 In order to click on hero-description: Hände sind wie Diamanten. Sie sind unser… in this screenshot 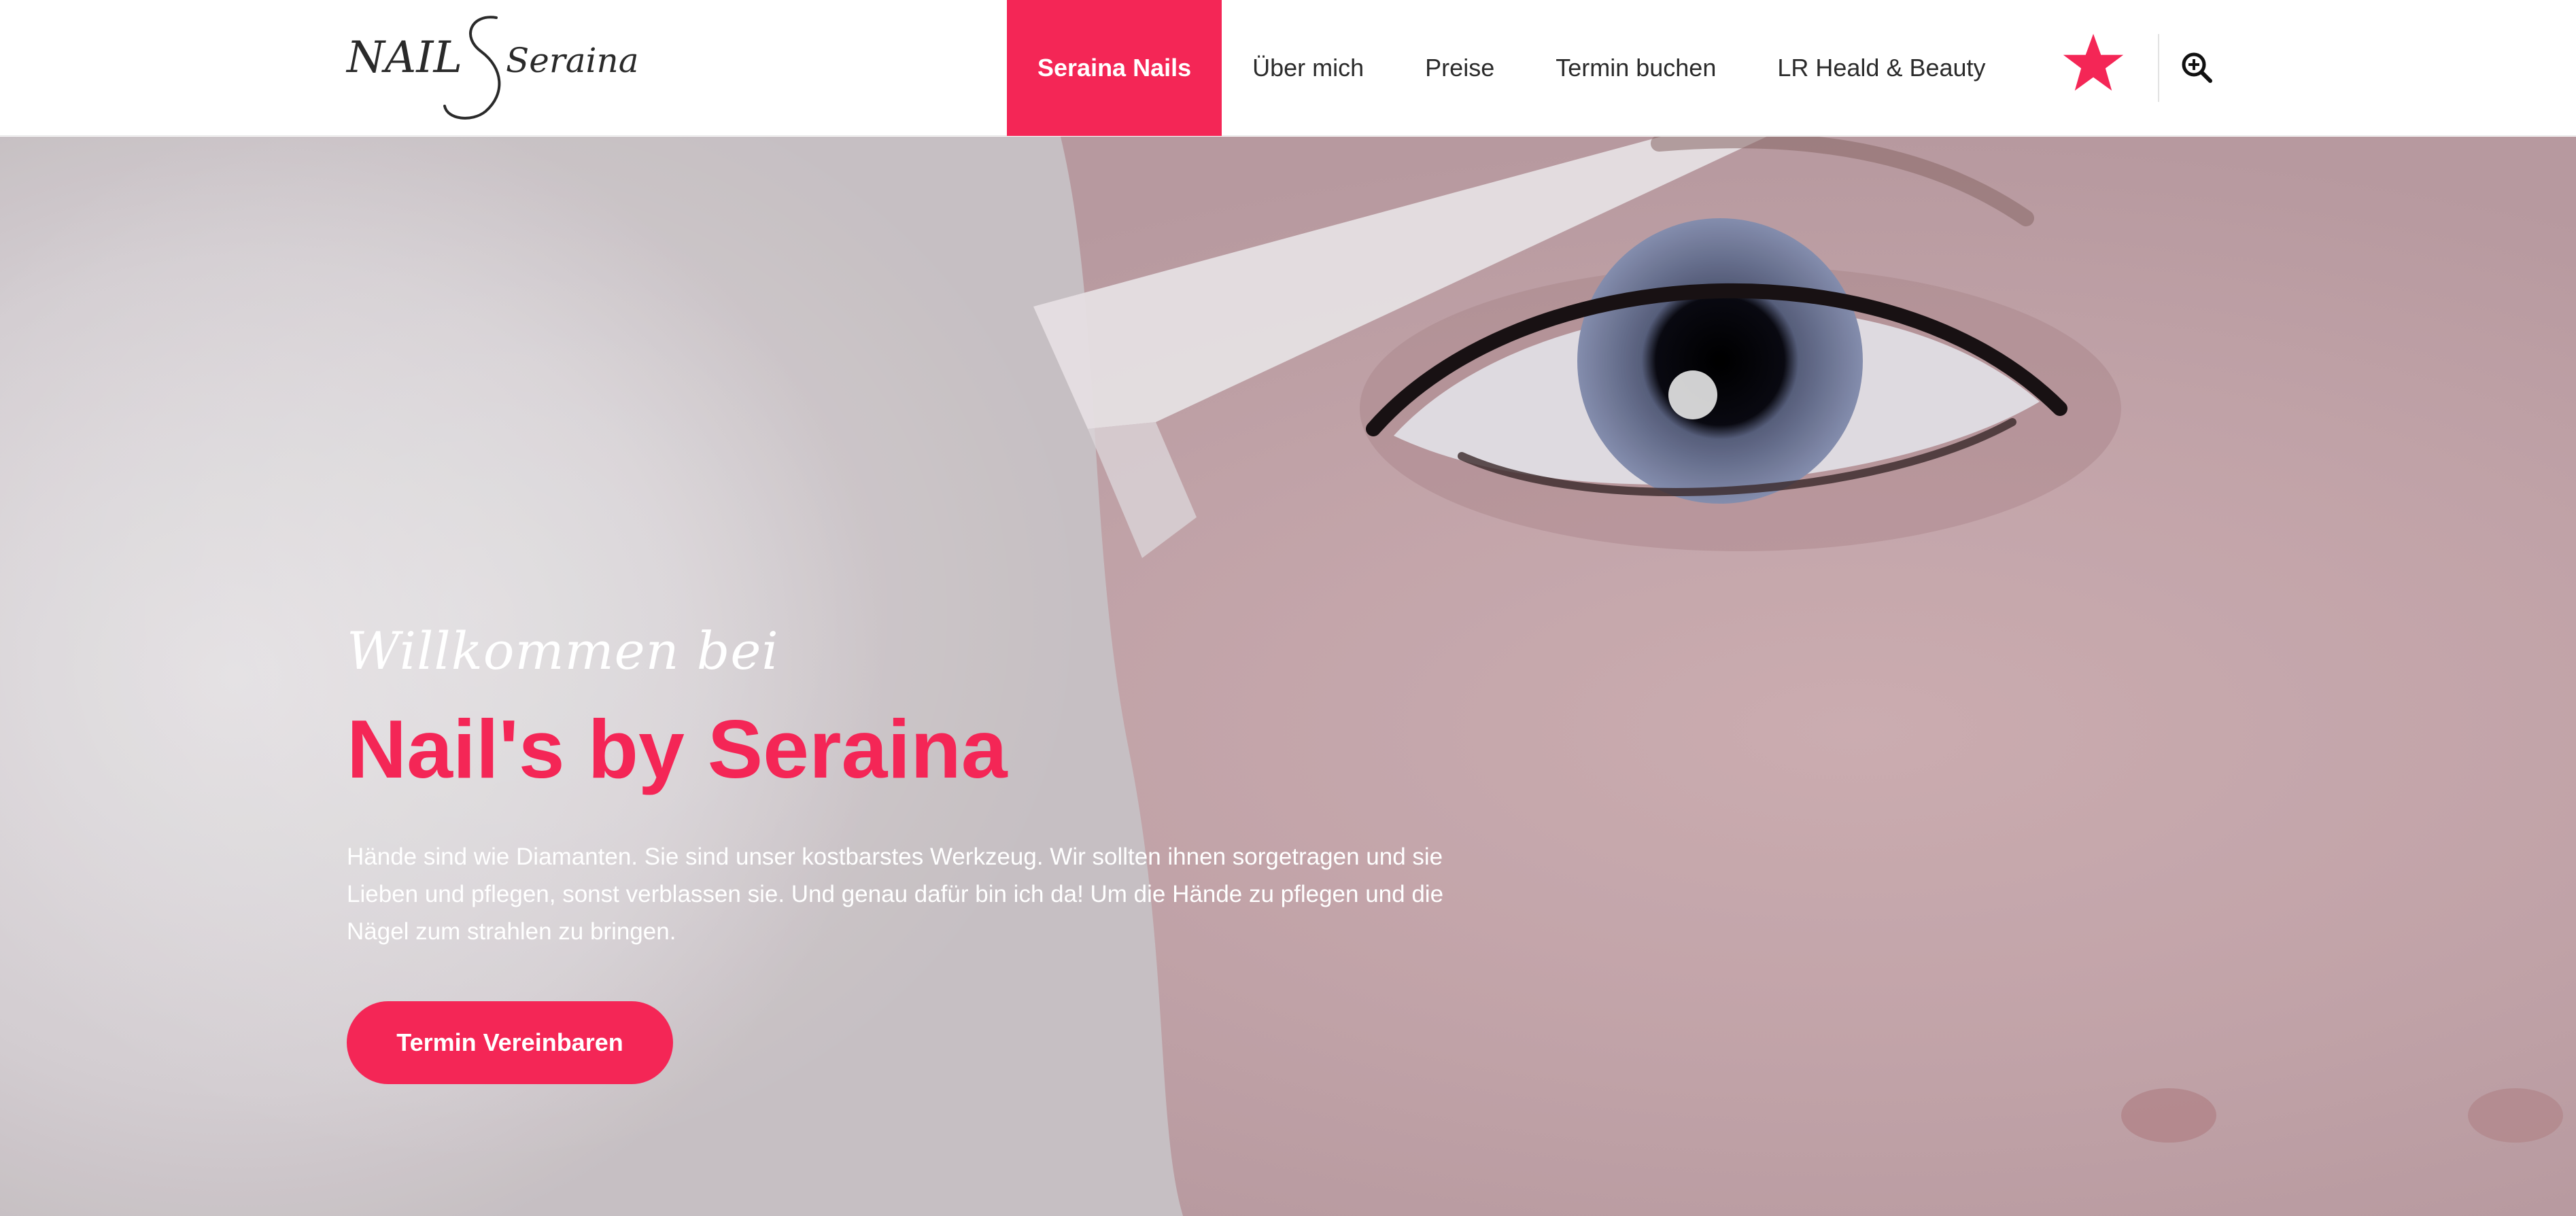, I will do `click(895, 894)`.